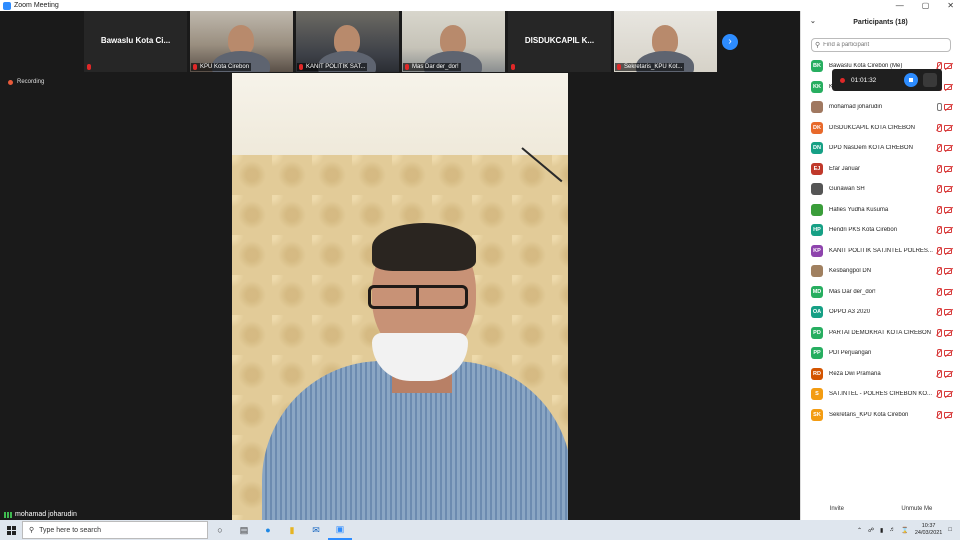 This screenshot has width=960, height=540. What do you see at coordinates (929, 530) in the screenshot?
I see `clock: 10:37 24/03/2021` at bounding box center [929, 530].